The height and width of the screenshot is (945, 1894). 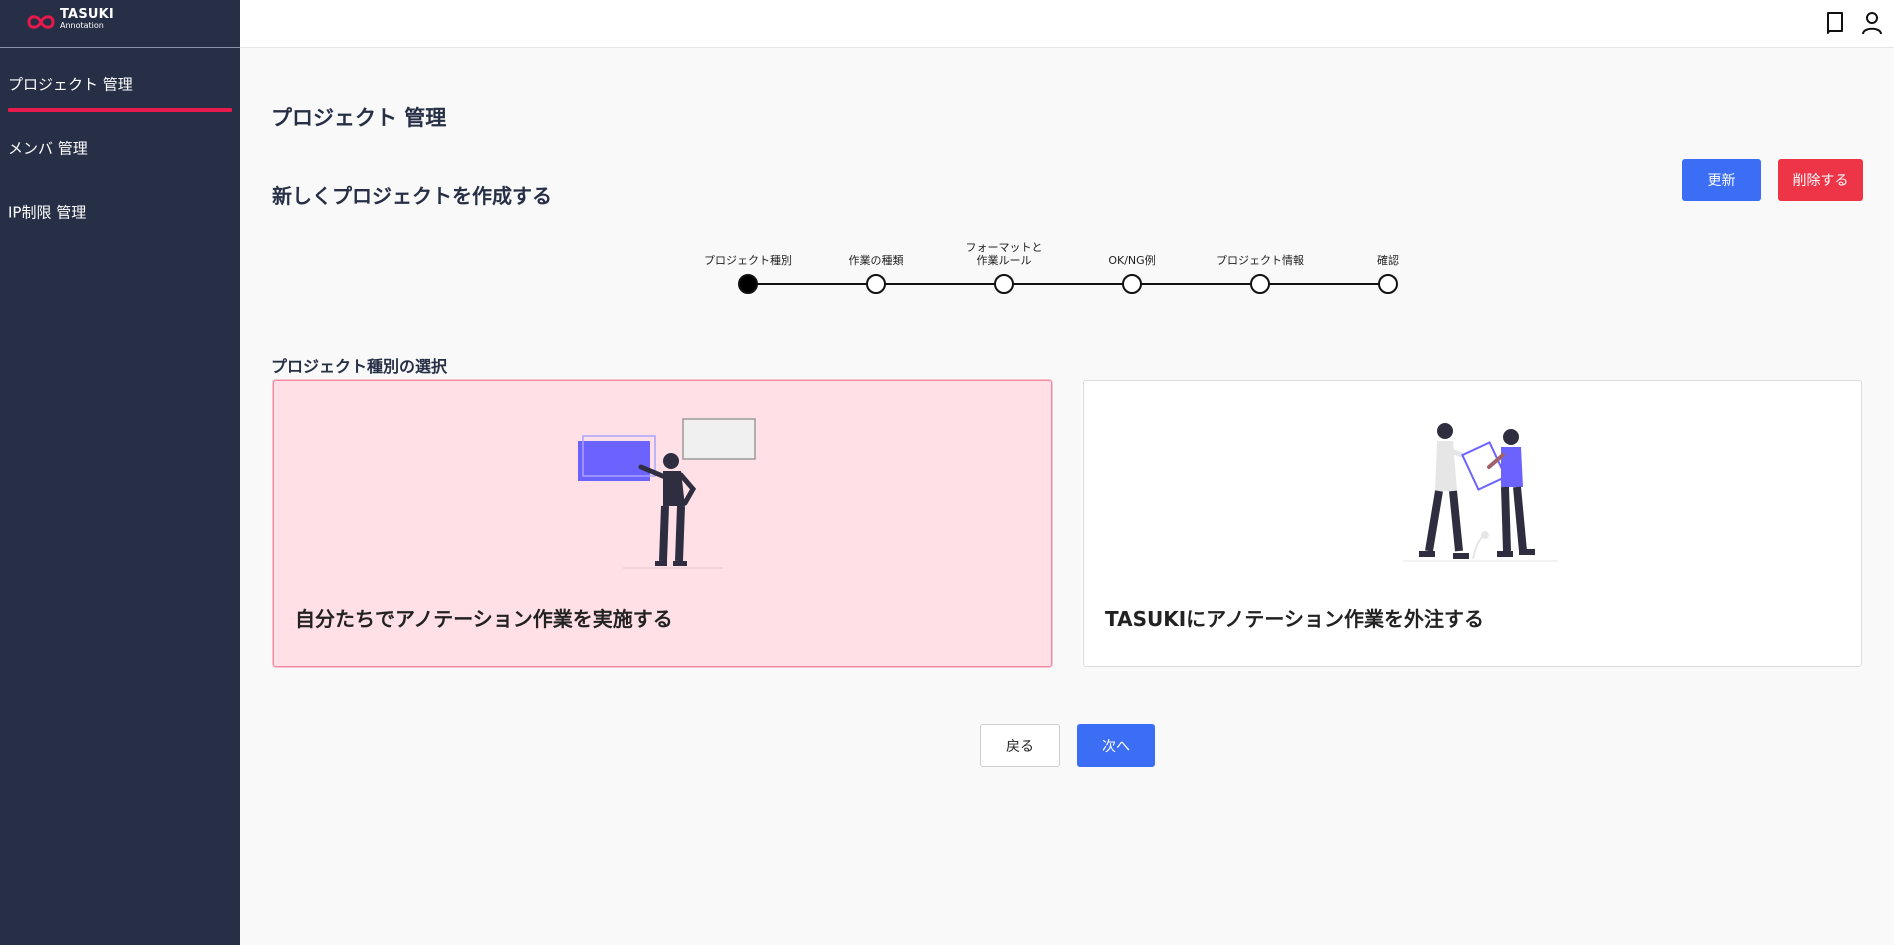 I want to click on logo: TASUKI Annotation, so click(x=120, y=24).